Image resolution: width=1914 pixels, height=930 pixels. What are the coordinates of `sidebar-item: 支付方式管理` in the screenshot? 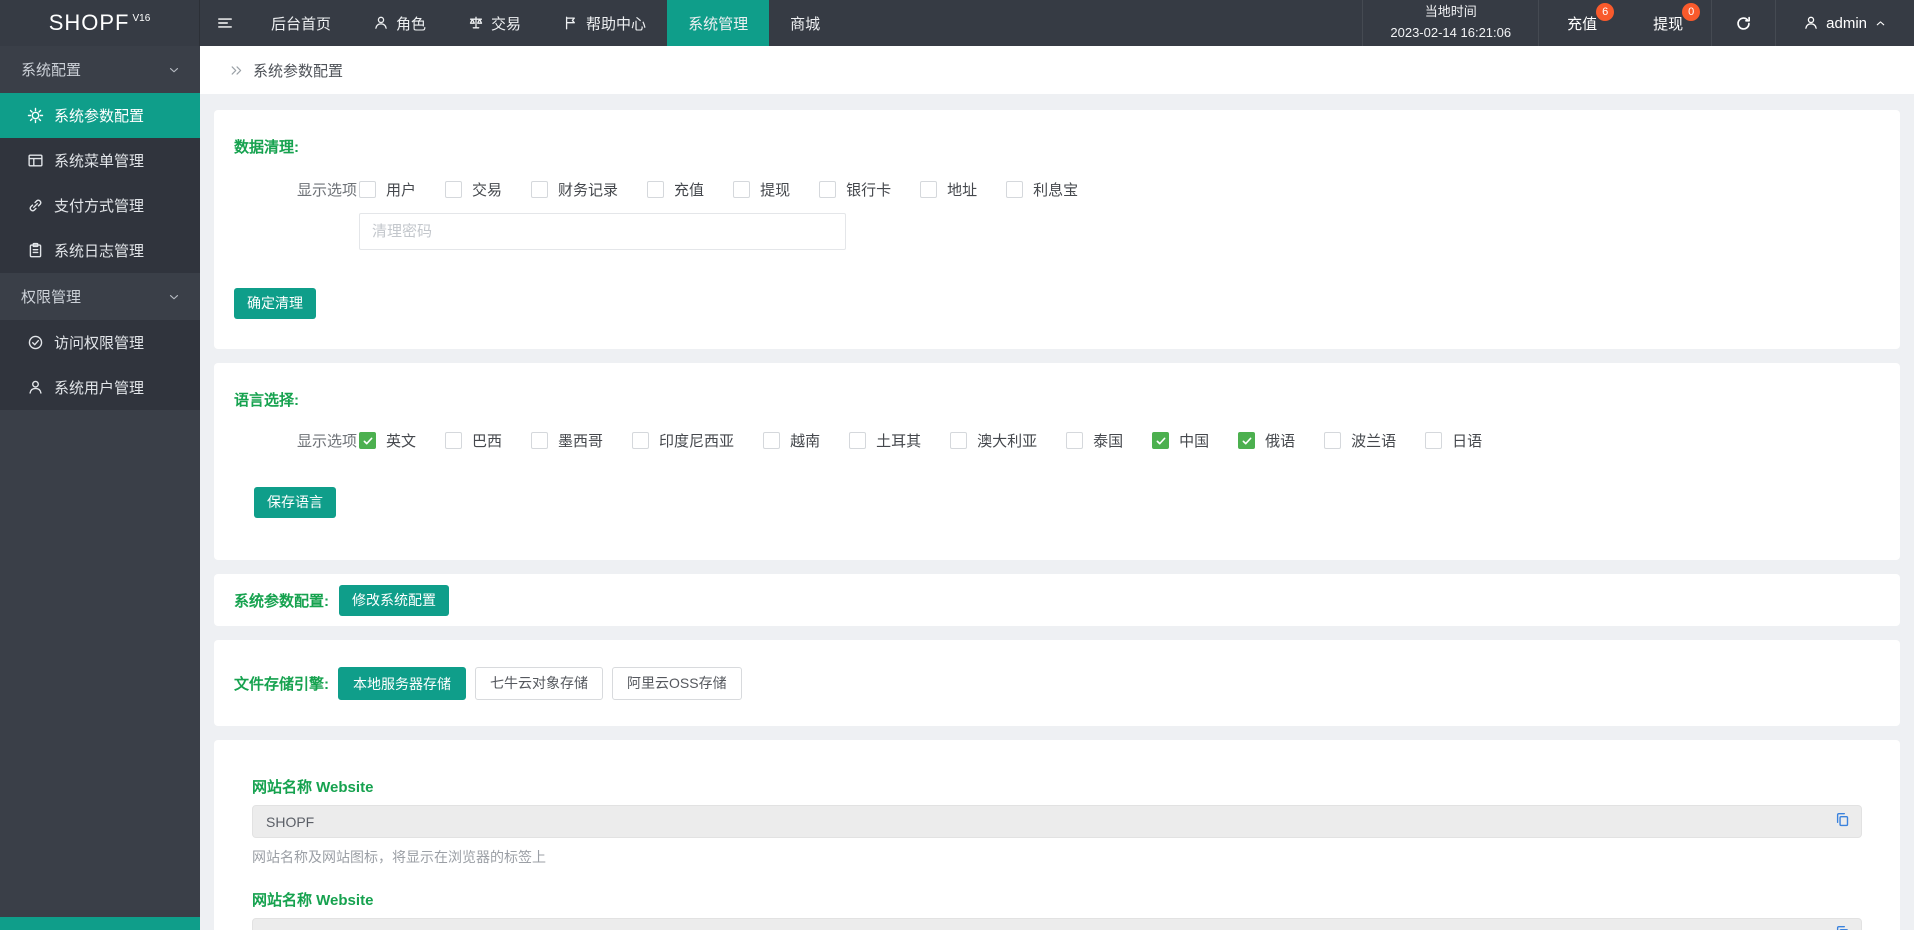 It's located at (100, 205).